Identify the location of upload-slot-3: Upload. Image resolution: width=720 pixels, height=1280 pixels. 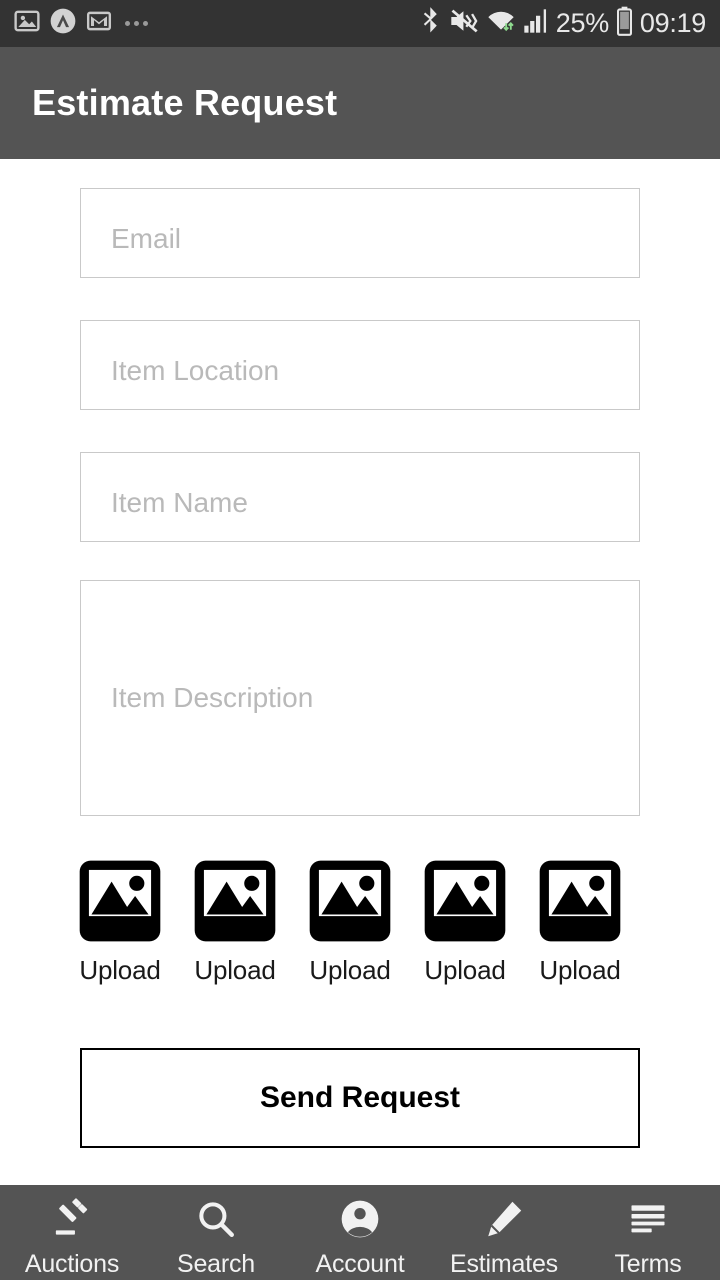
(350, 921).